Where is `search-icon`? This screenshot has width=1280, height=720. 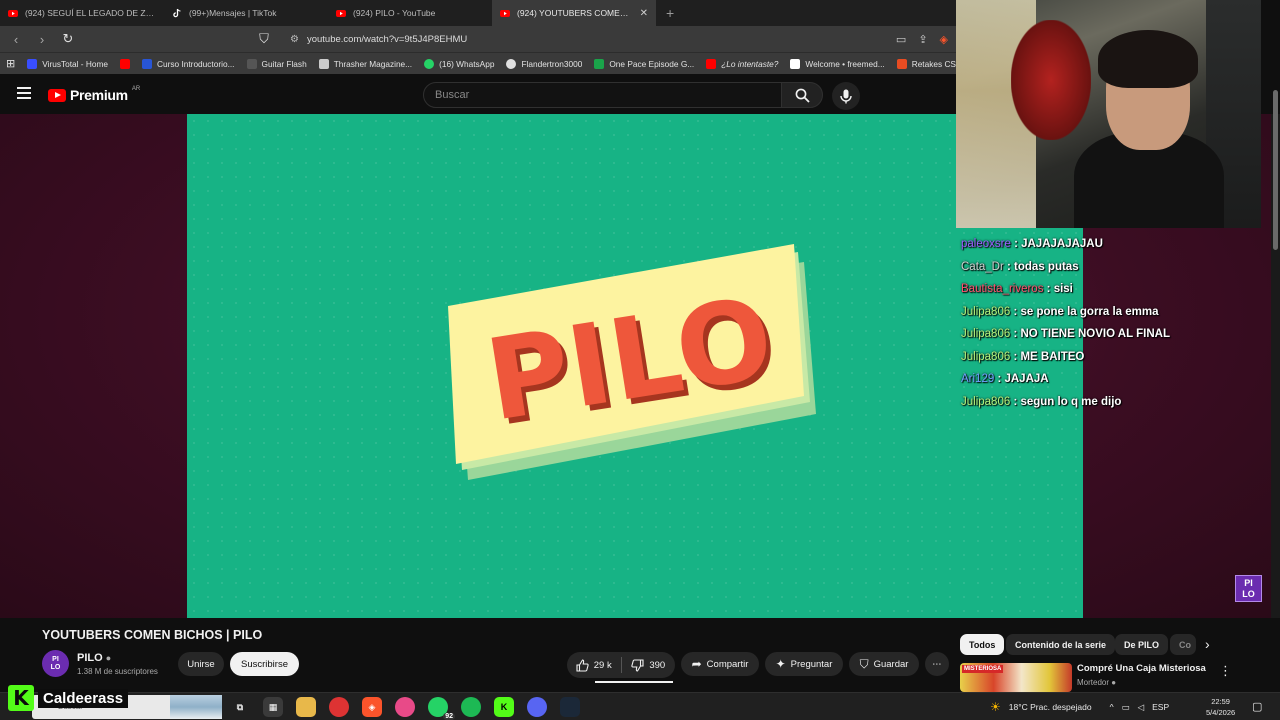 search-icon is located at coordinates (802, 95).